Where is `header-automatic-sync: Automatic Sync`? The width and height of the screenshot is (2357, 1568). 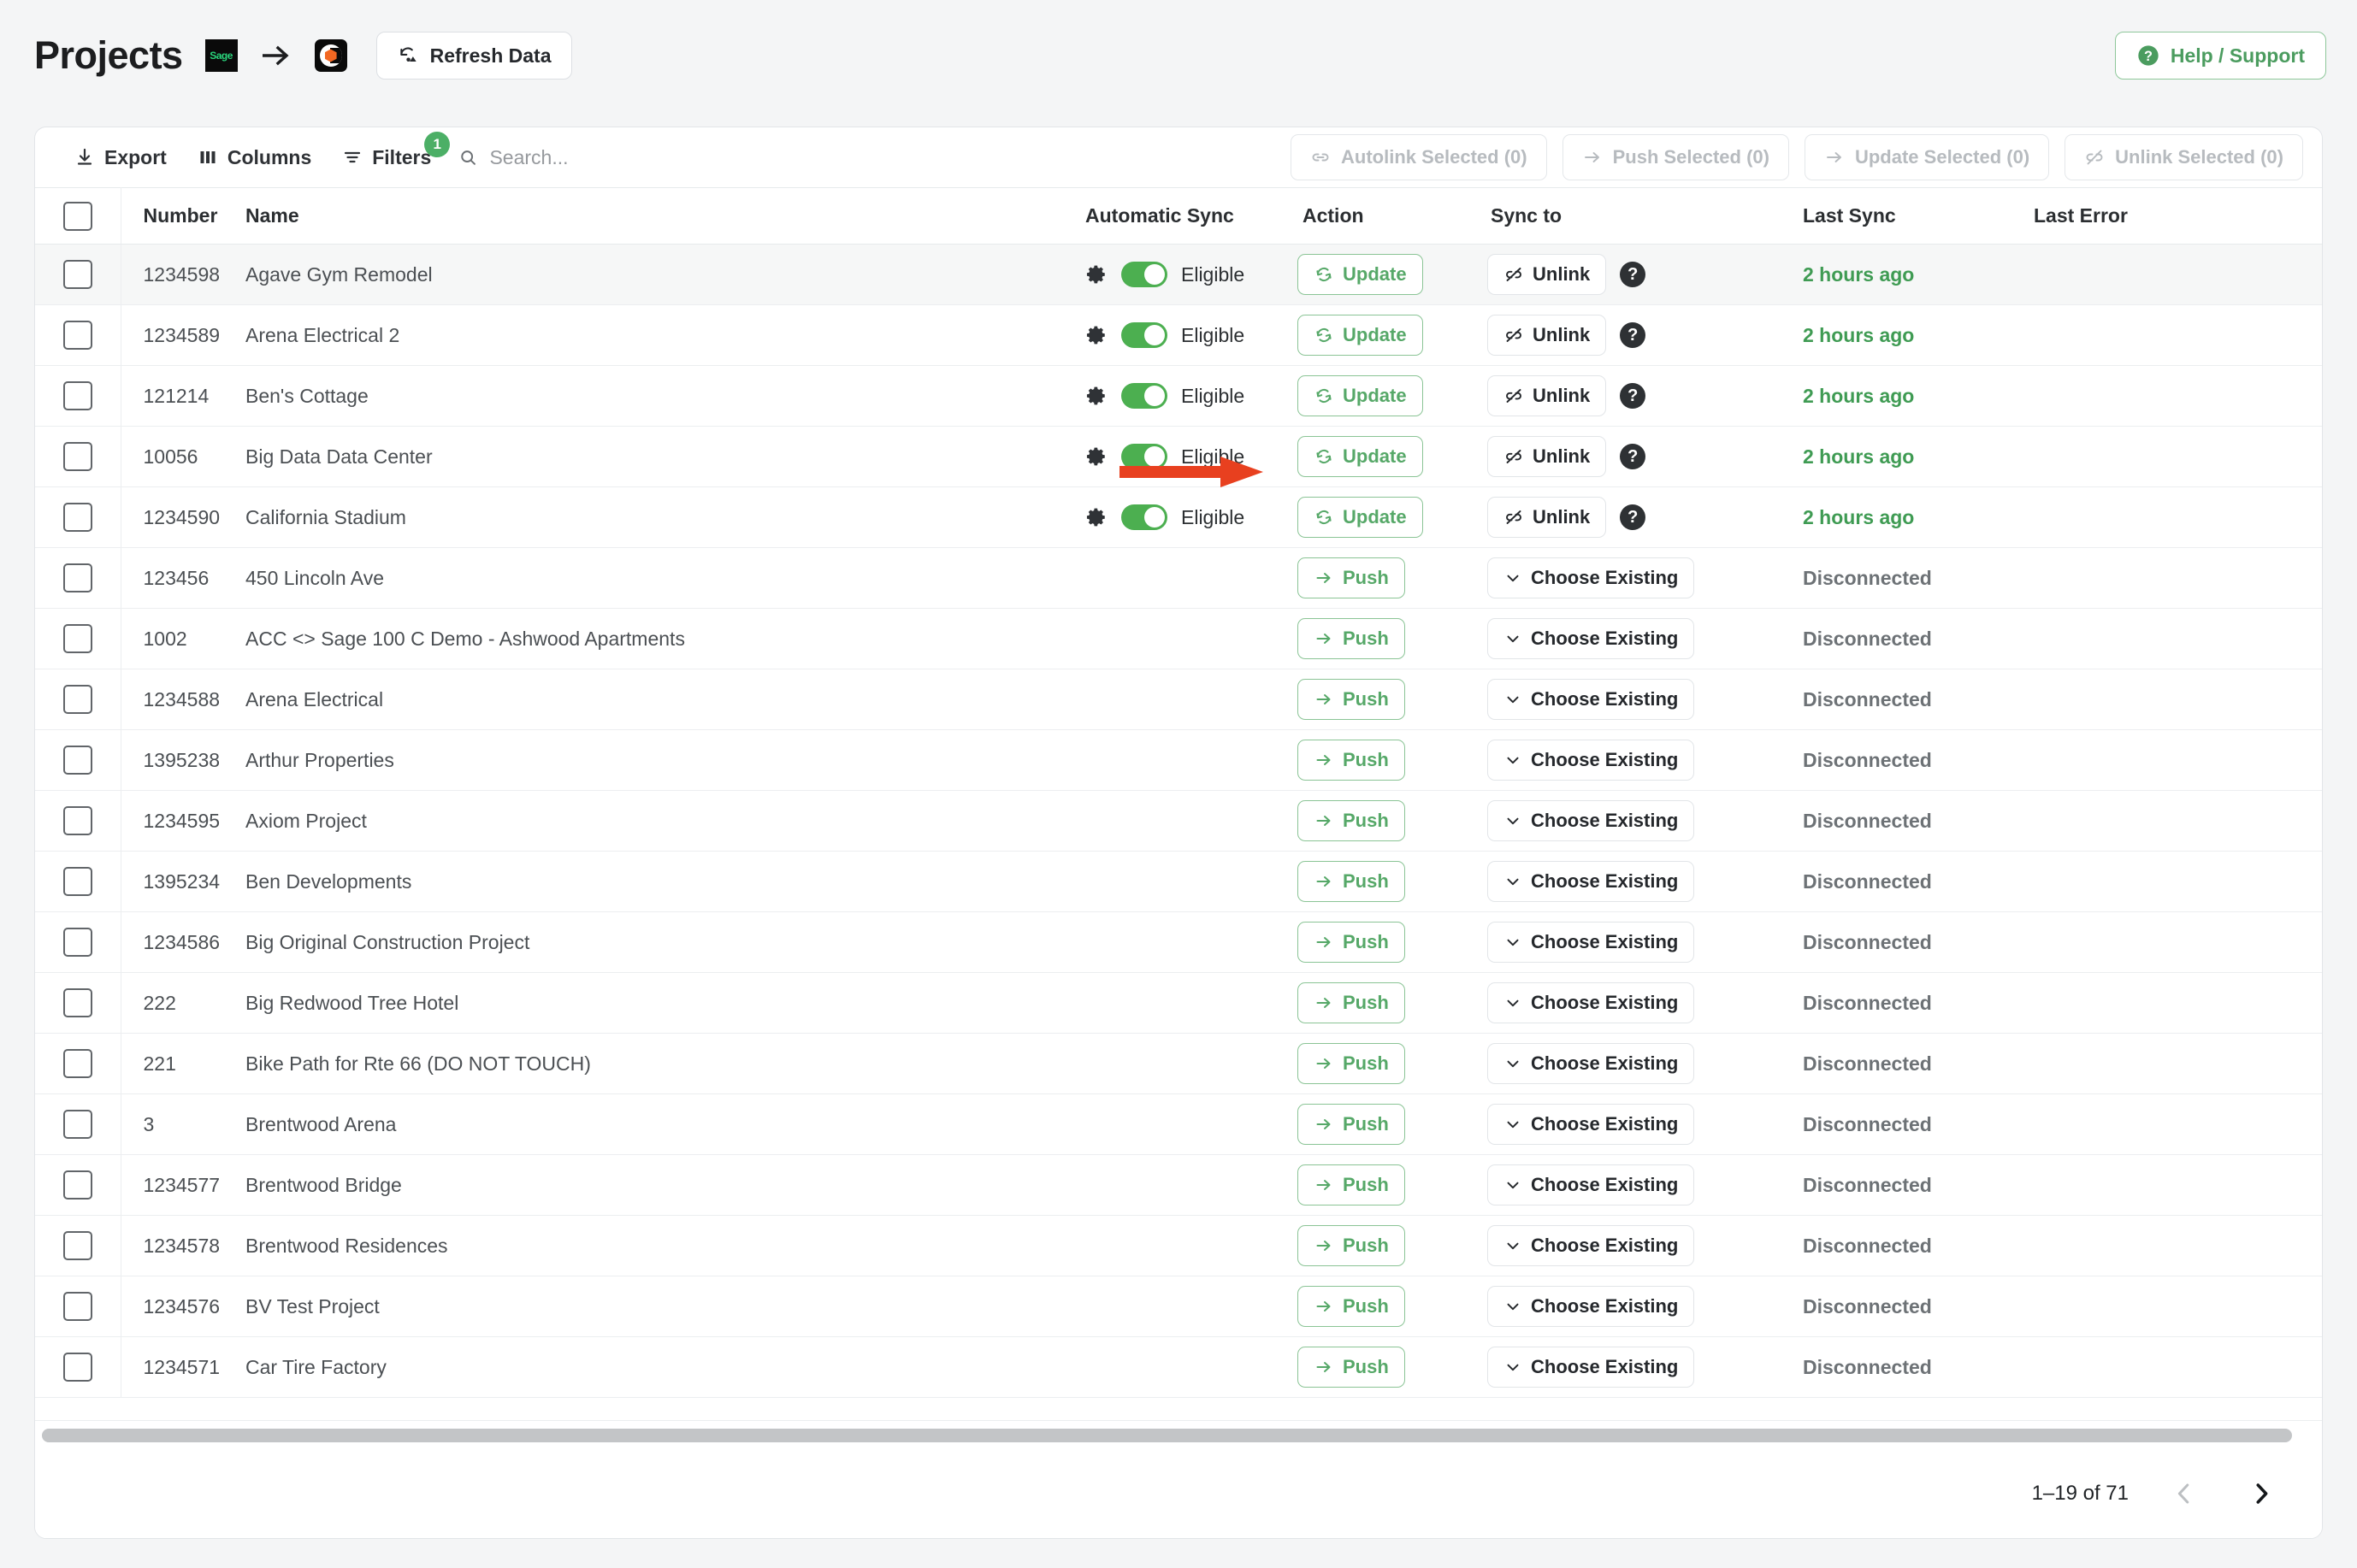
header-automatic-sync: Automatic Sync is located at coordinates (1070, 216).